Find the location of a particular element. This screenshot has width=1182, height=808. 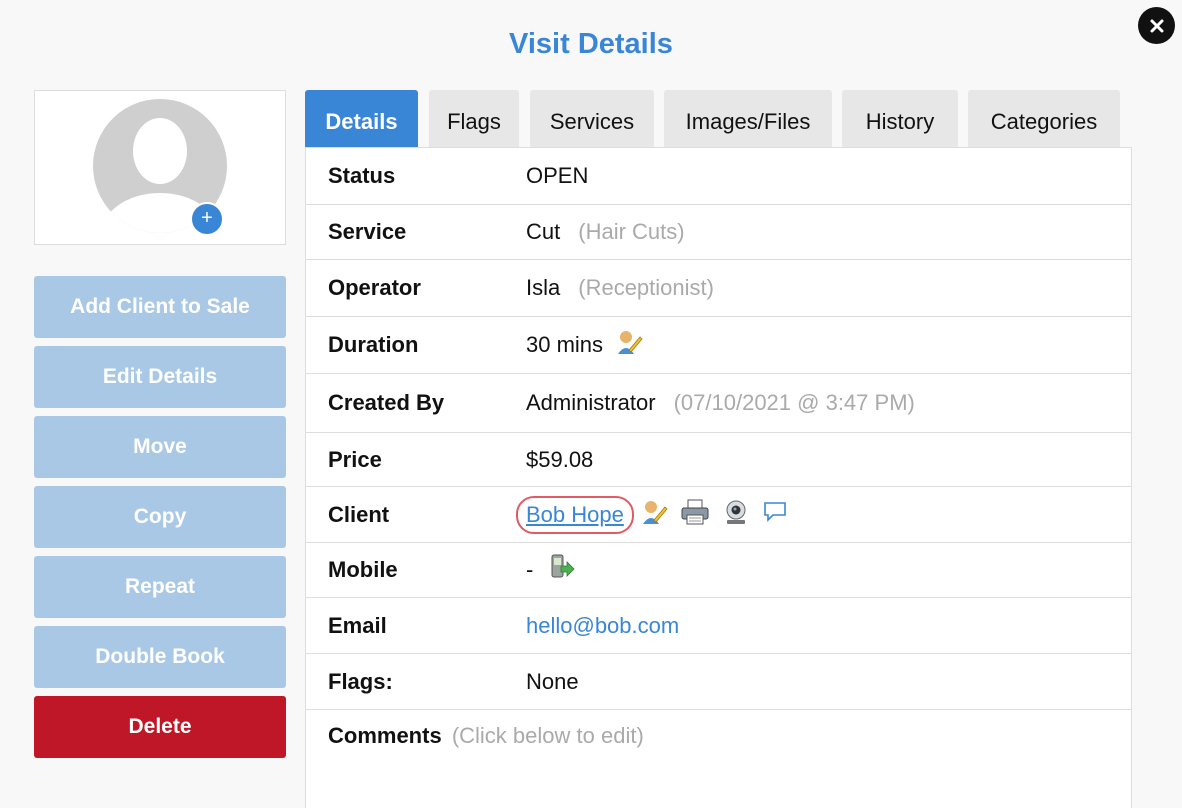

client-name-link: Bob Hope is located at coordinates (575, 514).